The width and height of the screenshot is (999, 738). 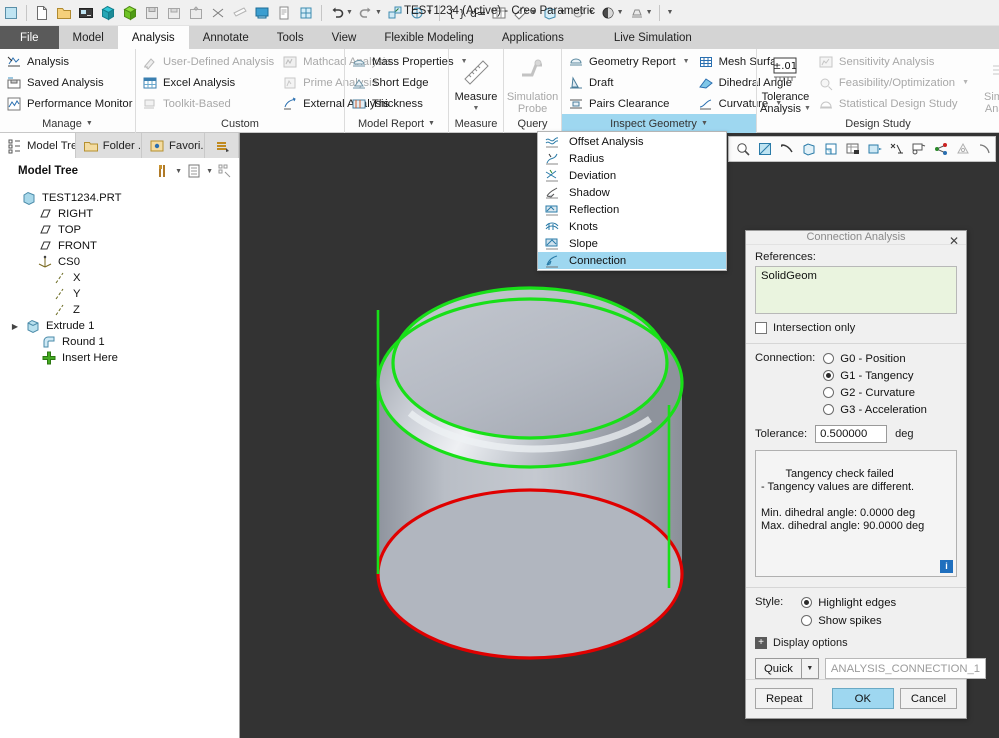 I want to click on ribbon-item-draft: Draft, so click(x=630, y=82).